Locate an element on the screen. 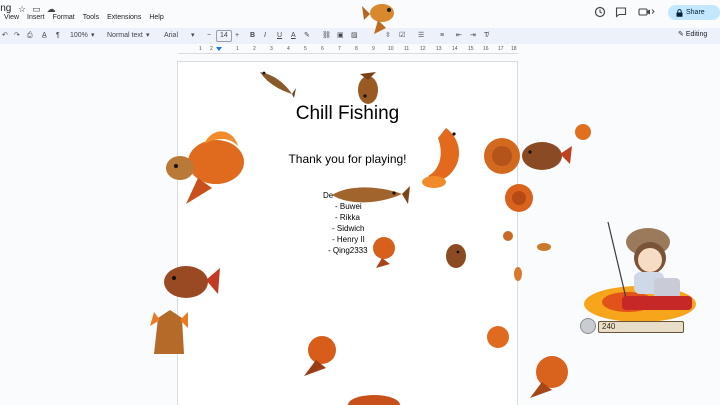 This screenshot has height=405, width=720. ruler-tick: 4 is located at coordinates (288, 49).